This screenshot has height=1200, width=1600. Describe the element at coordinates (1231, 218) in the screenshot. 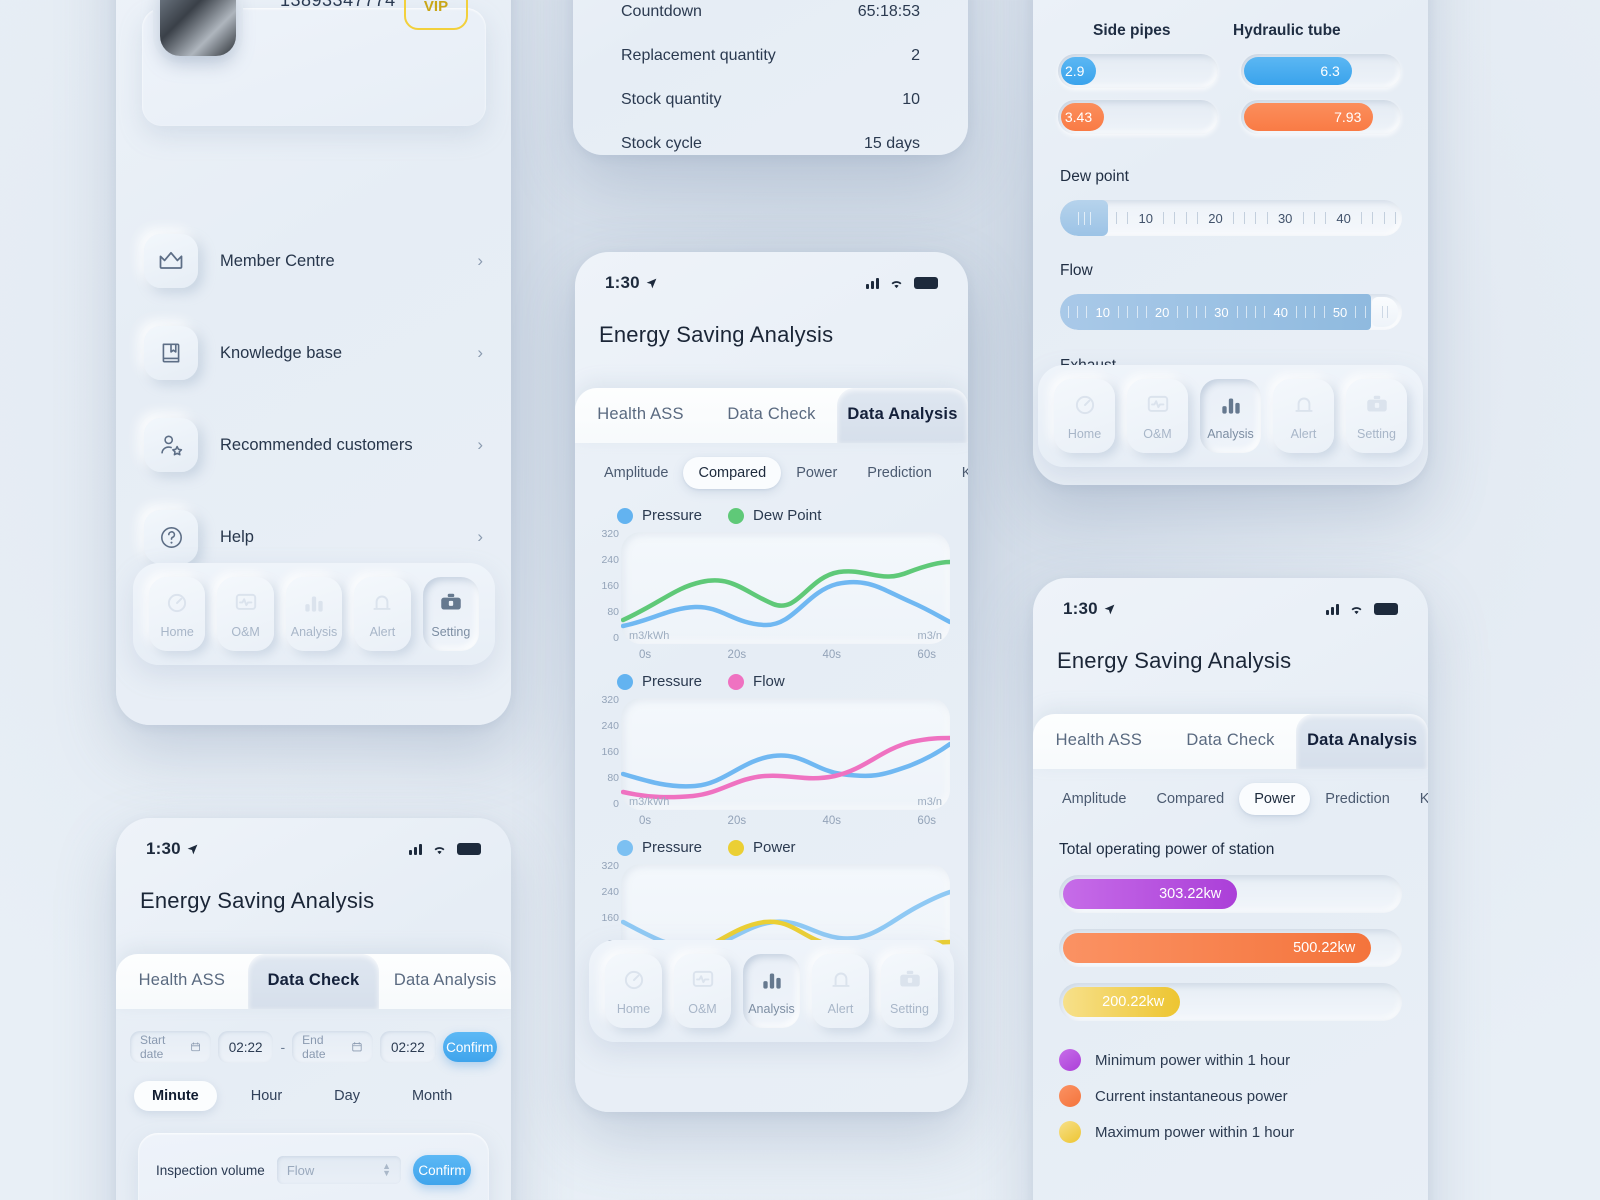

I see `dew-point-slider: 10 20 30 40` at that location.